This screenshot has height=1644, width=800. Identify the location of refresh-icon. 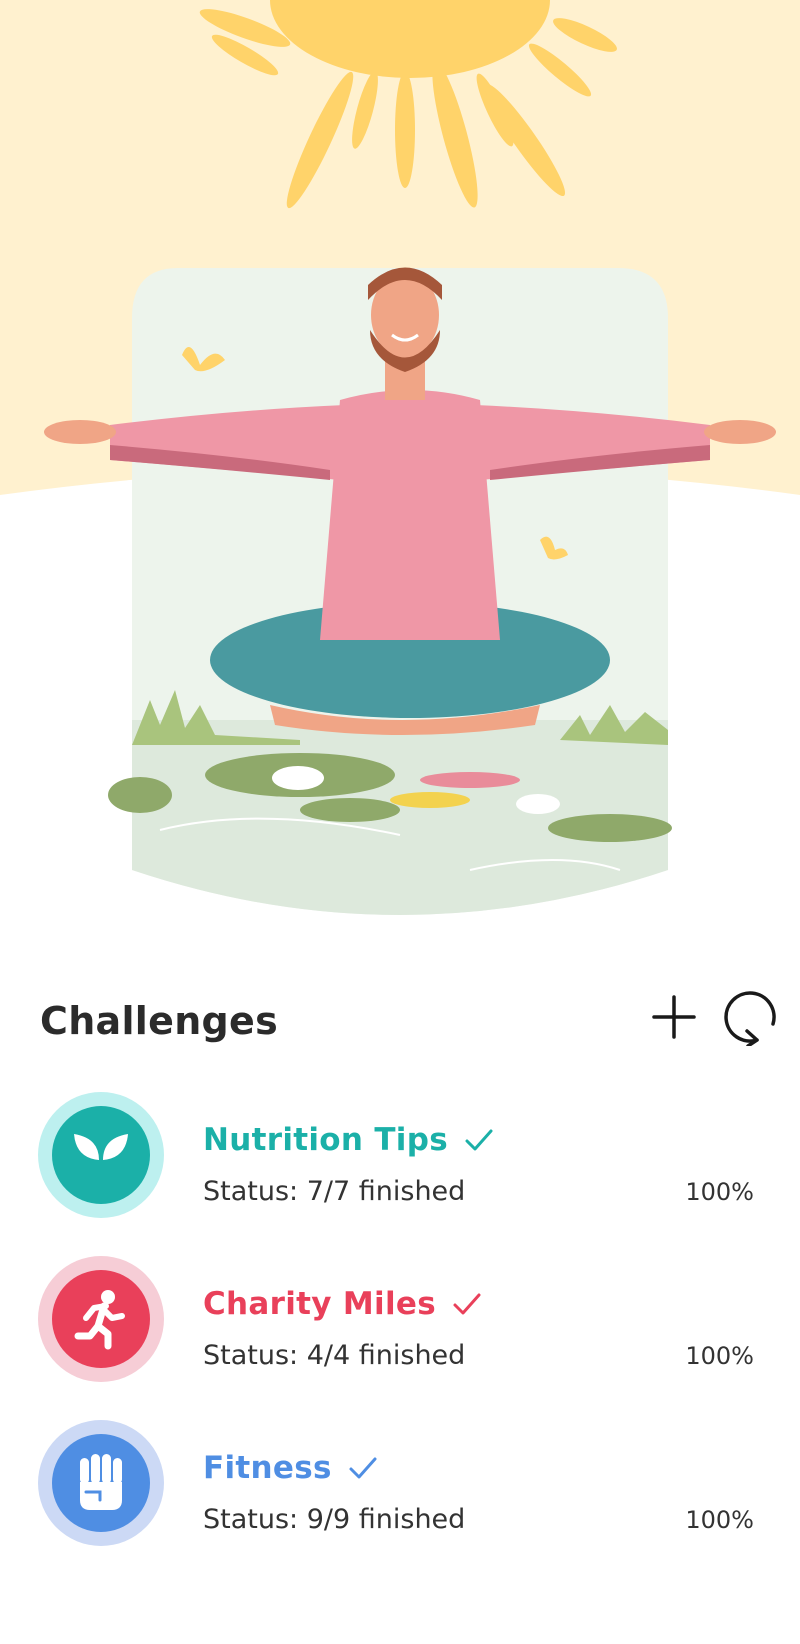
(750, 1018).